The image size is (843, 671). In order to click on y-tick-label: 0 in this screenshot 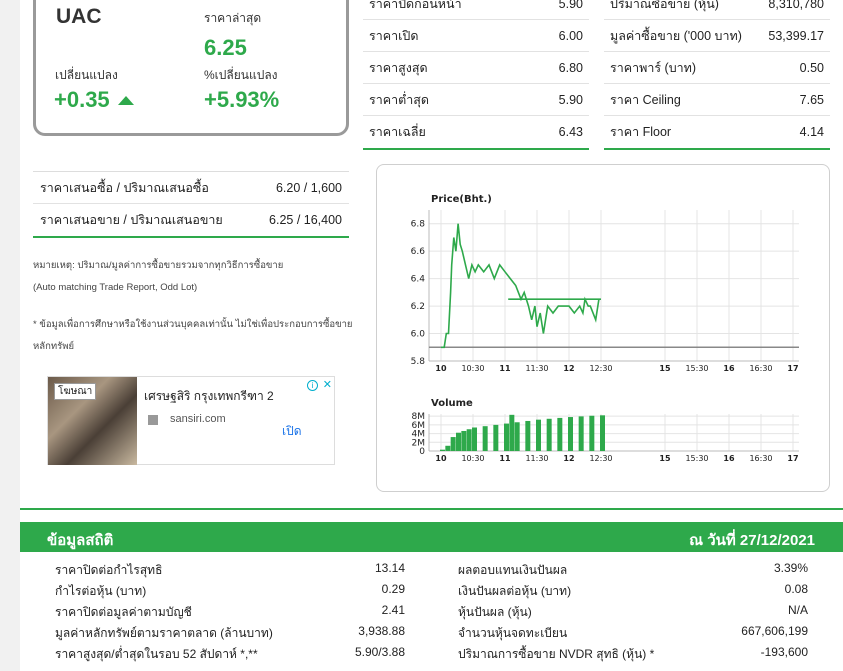, I will do `click(422, 452)`.